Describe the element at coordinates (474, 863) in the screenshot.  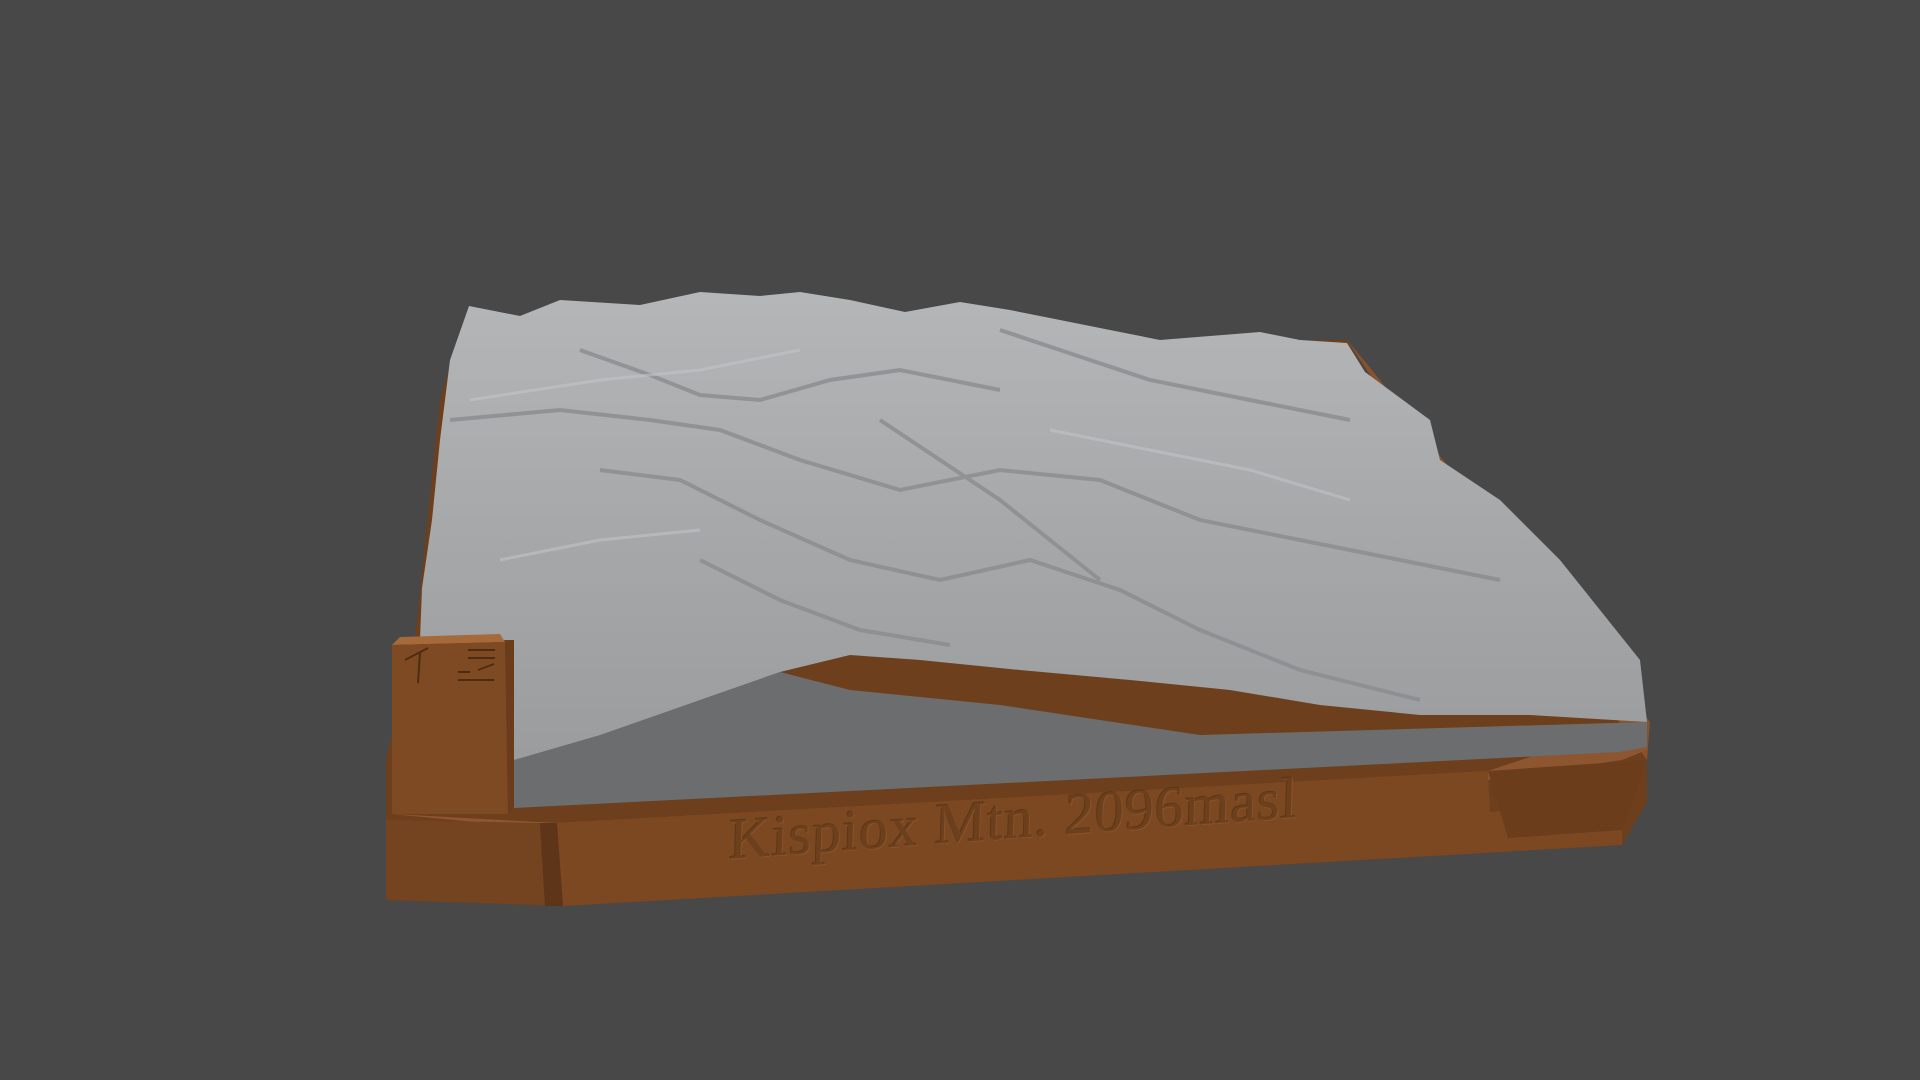
I see `base-left-bevel` at that location.